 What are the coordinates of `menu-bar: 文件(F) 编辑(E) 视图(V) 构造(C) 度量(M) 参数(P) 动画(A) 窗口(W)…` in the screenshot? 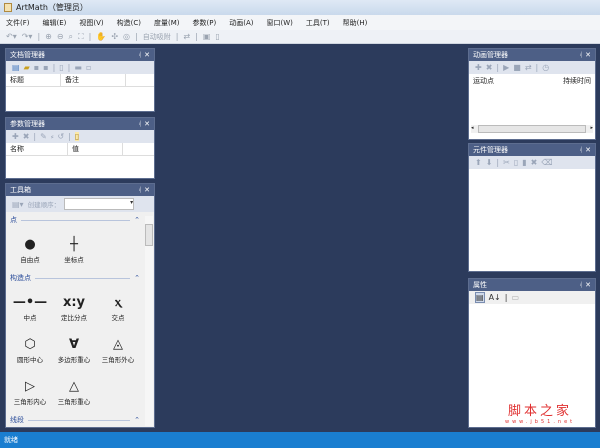 It's located at (300, 22).